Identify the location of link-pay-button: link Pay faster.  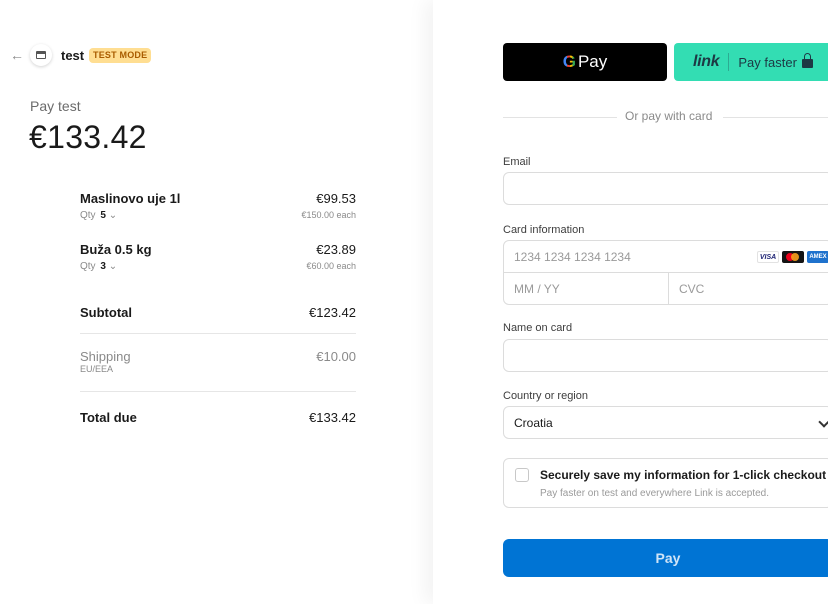
(751, 62).